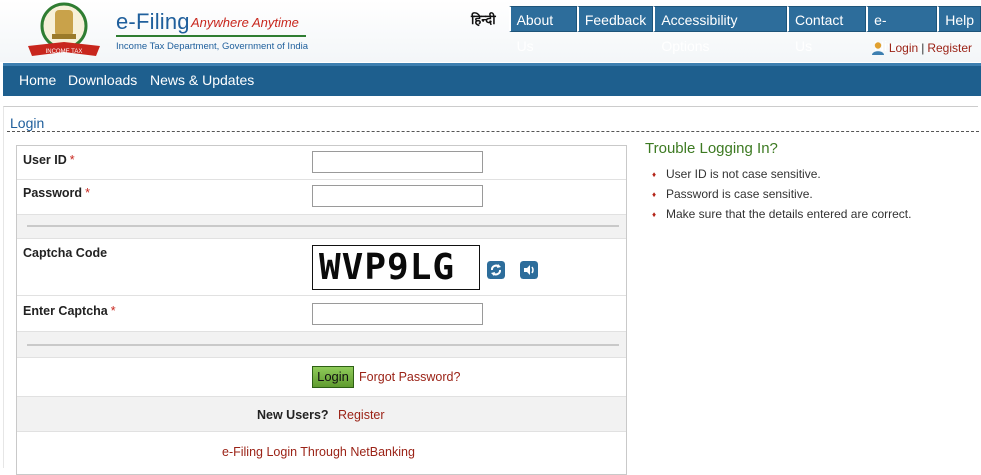 The width and height of the screenshot is (981, 475). I want to click on user-id-label: User ID *, so click(49, 160).